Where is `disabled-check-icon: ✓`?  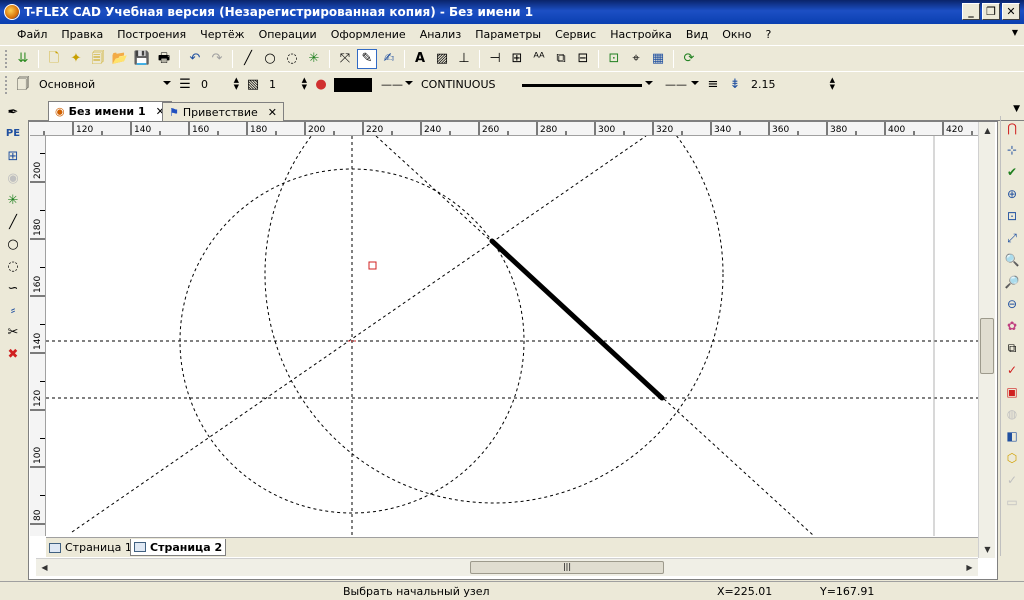 disabled-check-icon: ✓ is located at coordinates (1012, 480).